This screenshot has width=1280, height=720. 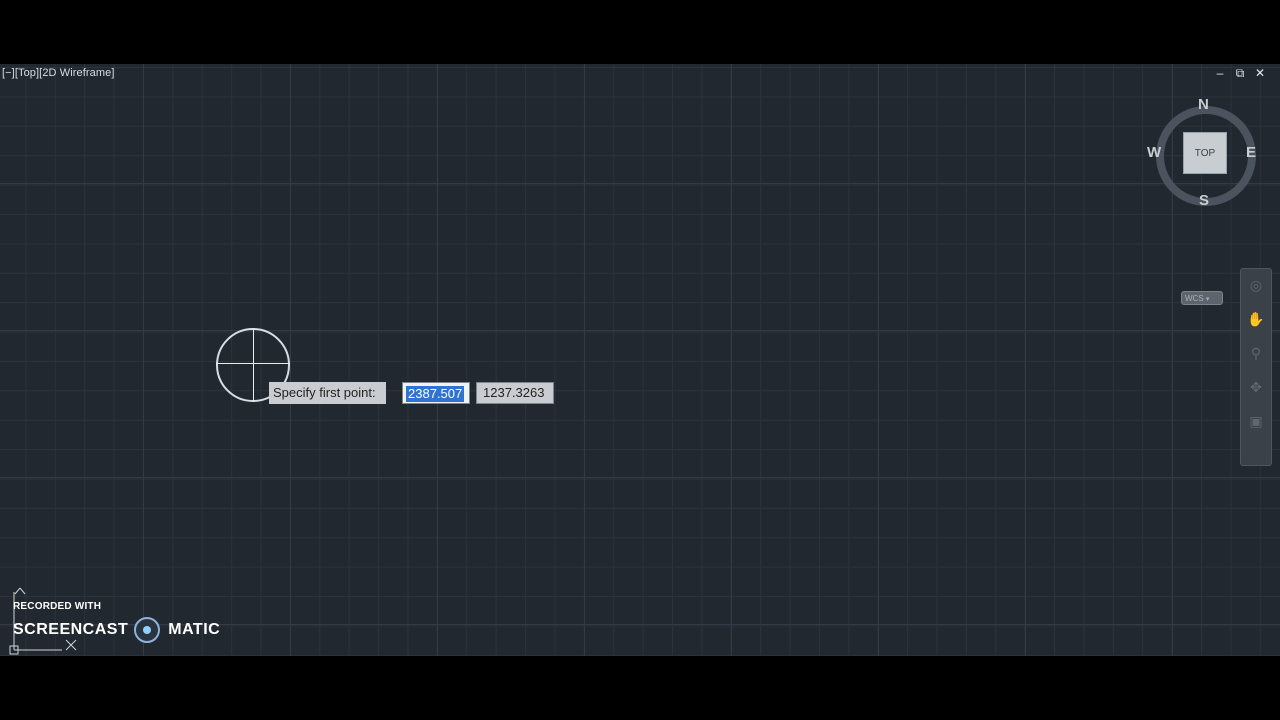 I want to click on watermark-brand: SCREENCAST MATIC, so click(x=116, y=630).